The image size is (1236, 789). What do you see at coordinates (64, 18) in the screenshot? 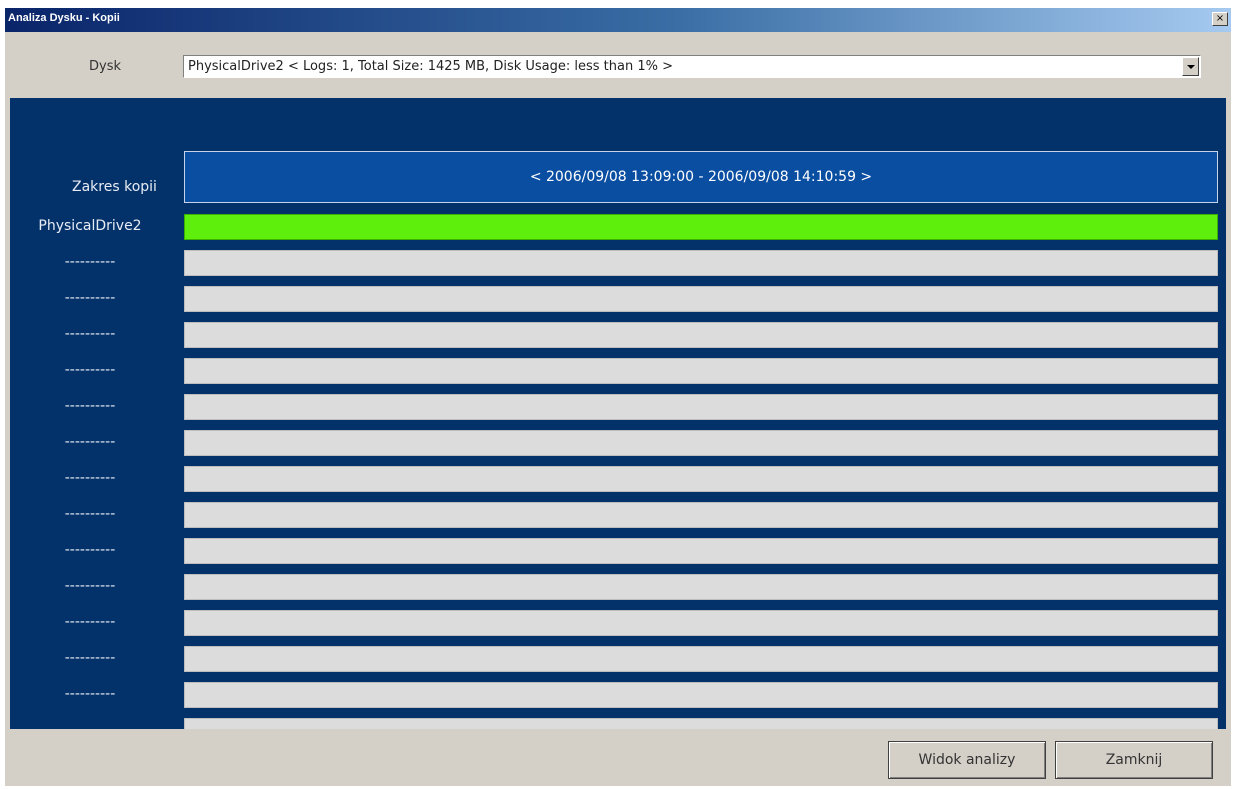
I see `window-title: Analiza Dysku - Kopii` at bounding box center [64, 18].